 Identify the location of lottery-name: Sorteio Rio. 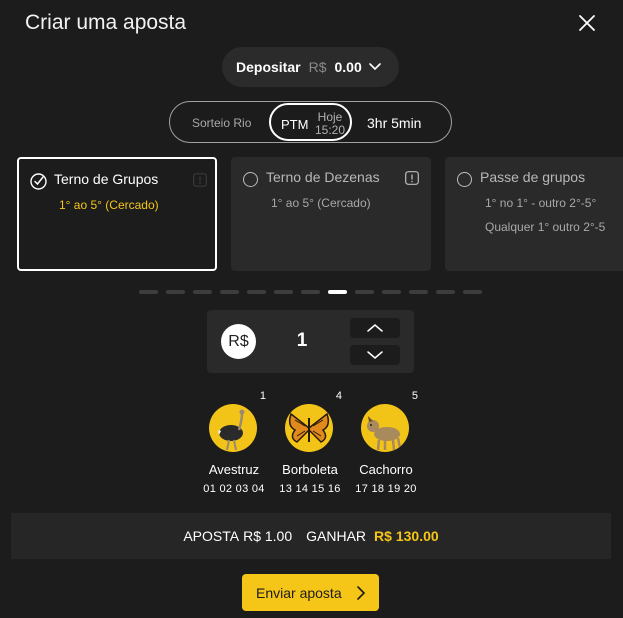
(222, 123).